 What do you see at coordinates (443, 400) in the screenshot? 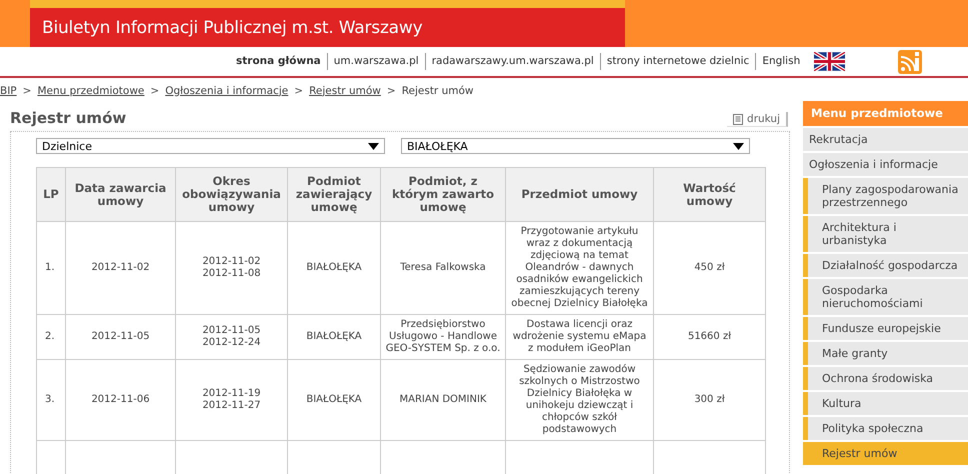
I see `table-cell: MARIAN DOMINIK` at bounding box center [443, 400].